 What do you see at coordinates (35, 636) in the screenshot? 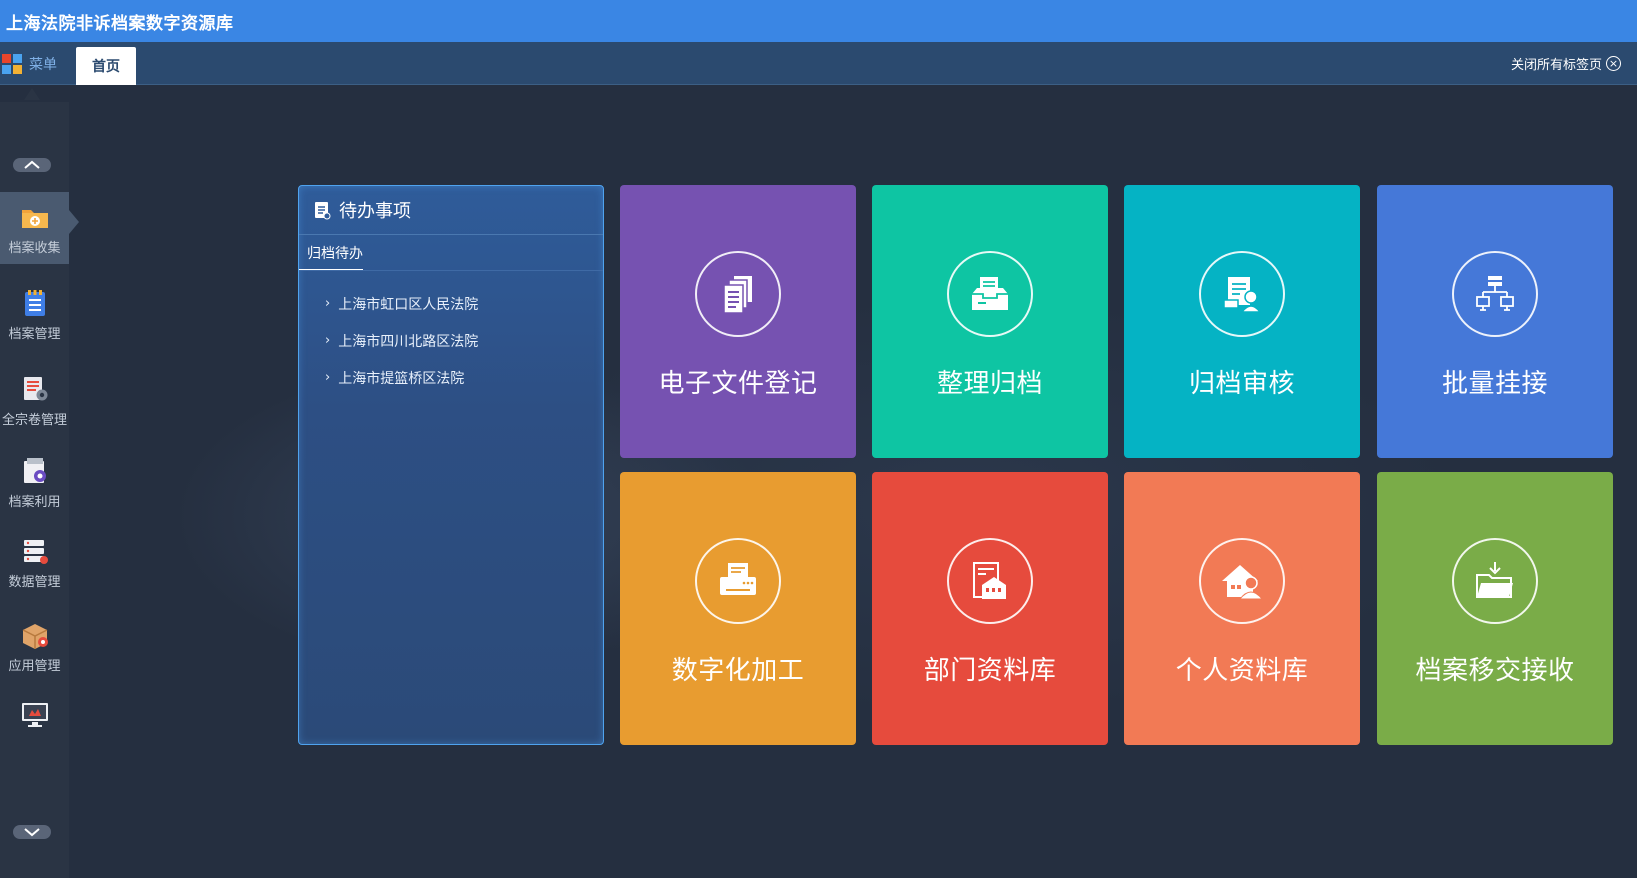
I see `package-gear-icon` at bounding box center [35, 636].